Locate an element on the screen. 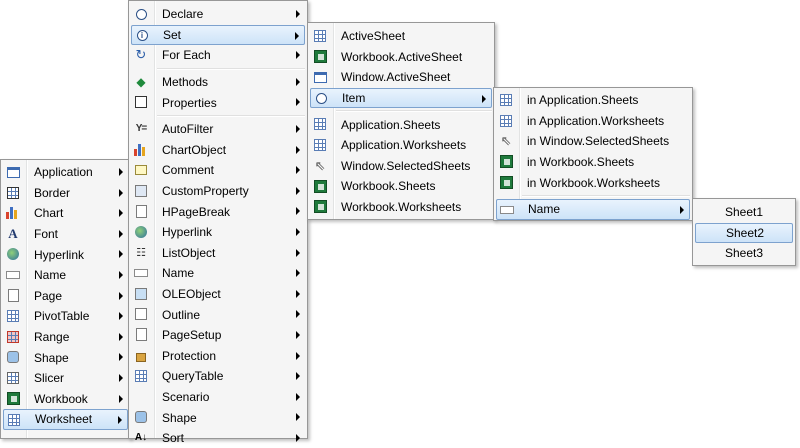  menu-item-workbook-sheets: Workbook.Sheets is located at coordinates (401, 186).